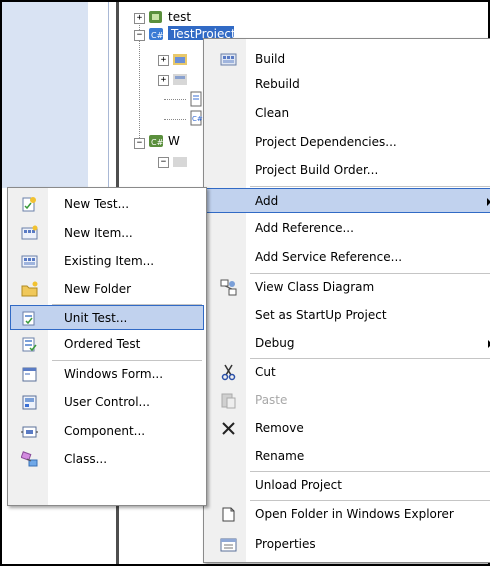  I want to click on menu-item-properties: Properties, so click(348, 544).